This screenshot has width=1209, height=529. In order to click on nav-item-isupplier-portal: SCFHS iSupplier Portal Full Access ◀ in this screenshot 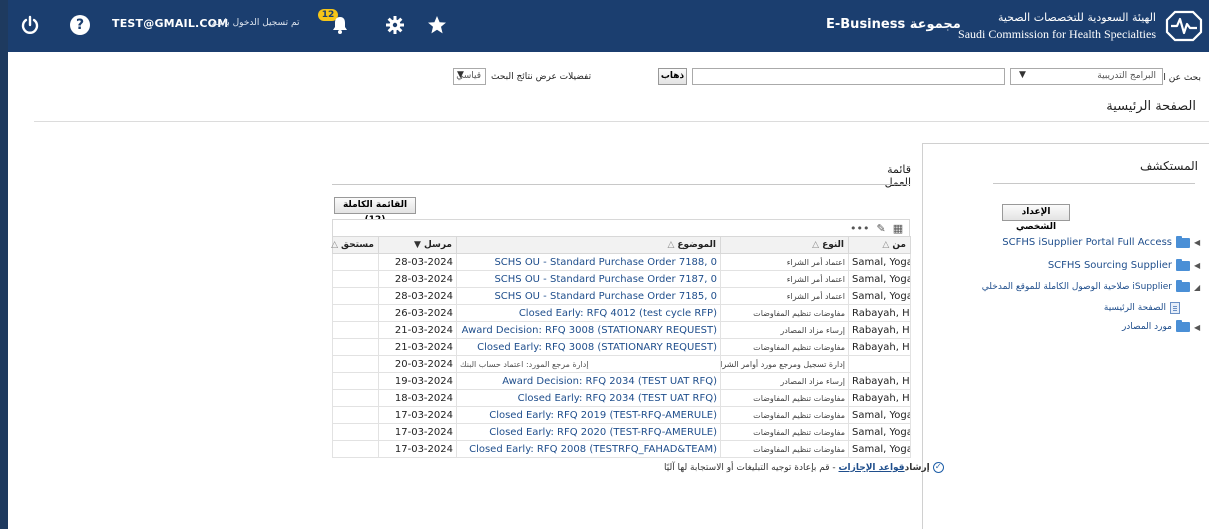, I will do `click(1101, 241)`.